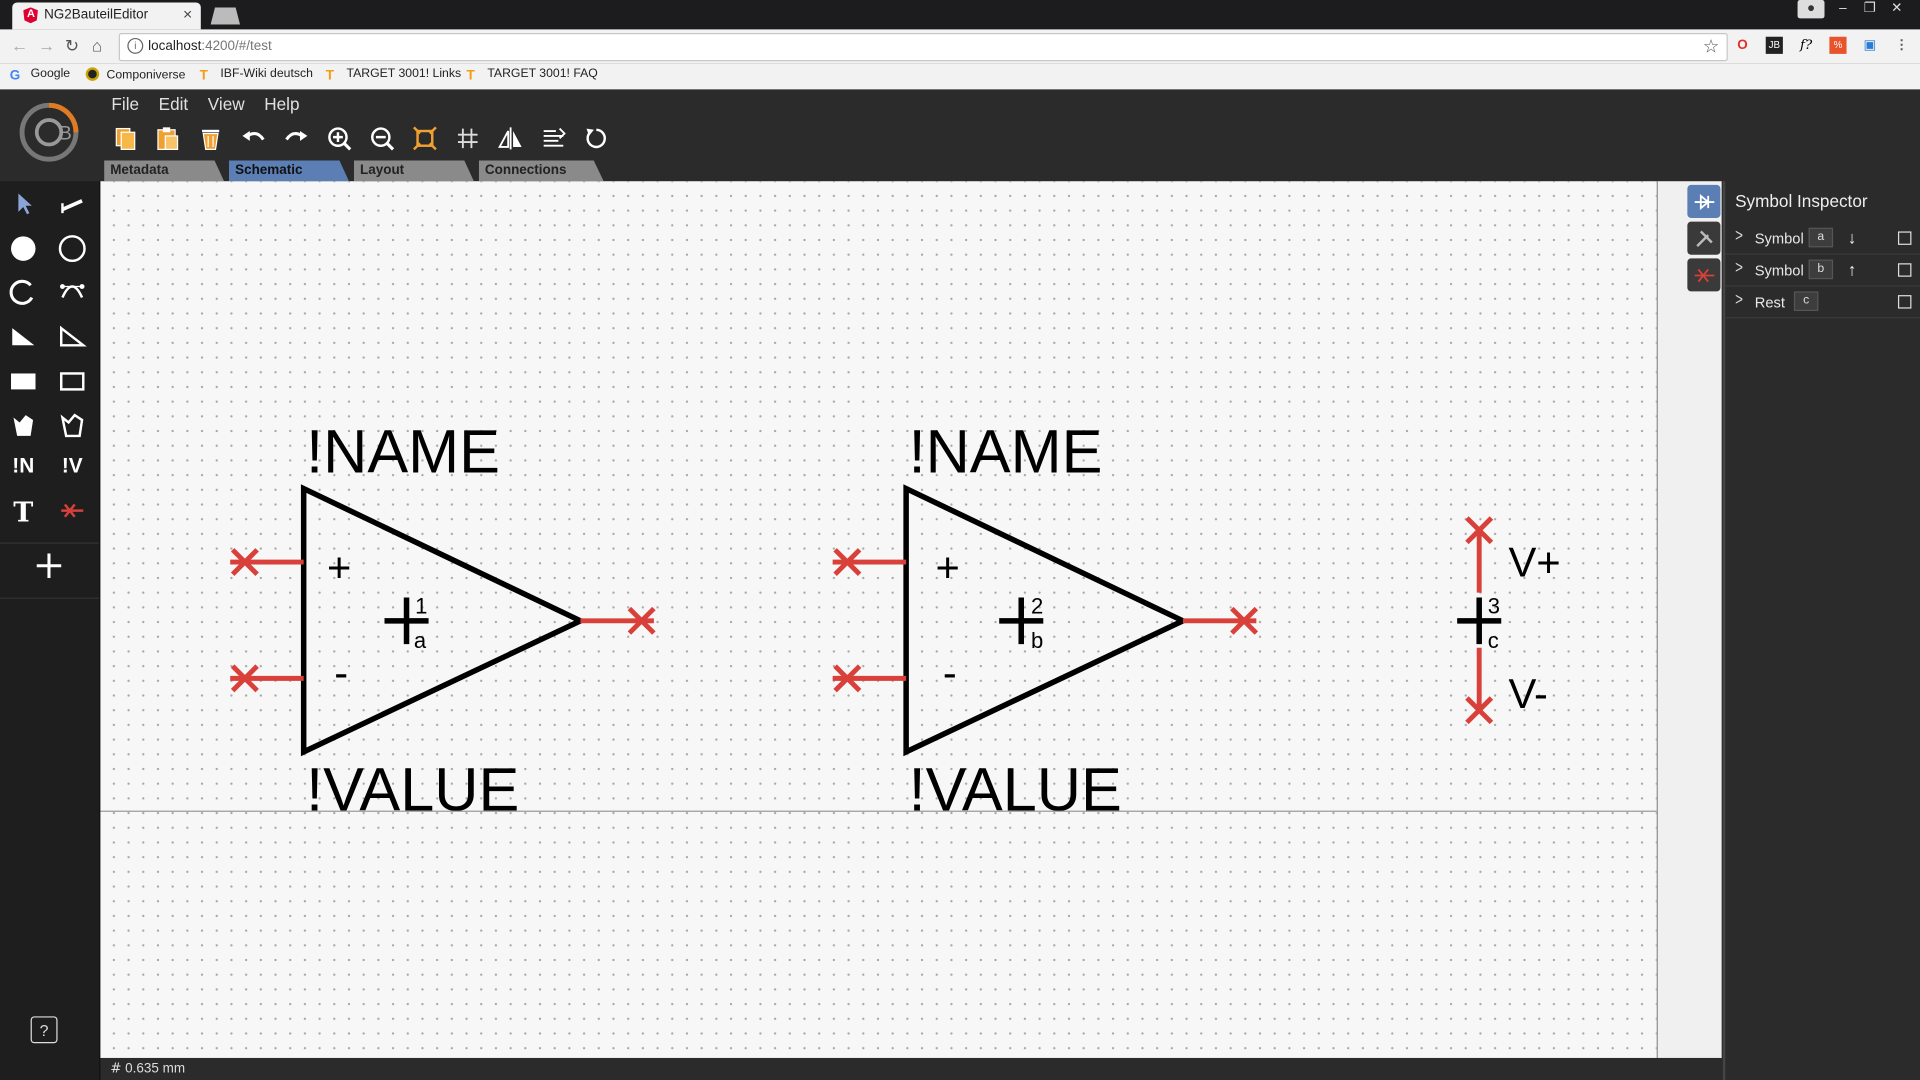  Describe the element at coordinates (44, 1030) in the screenshot. I see `help-button: ?` at that location.